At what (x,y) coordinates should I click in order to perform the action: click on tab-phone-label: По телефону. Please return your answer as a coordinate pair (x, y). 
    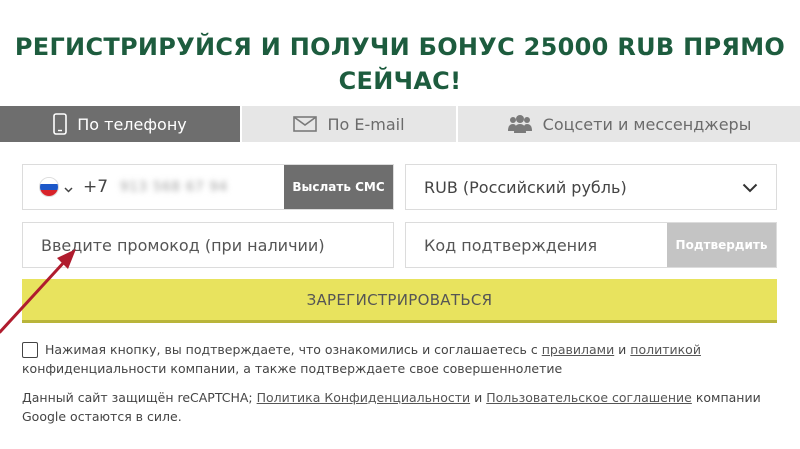
    Looking at the image, I should click on (132, 124).